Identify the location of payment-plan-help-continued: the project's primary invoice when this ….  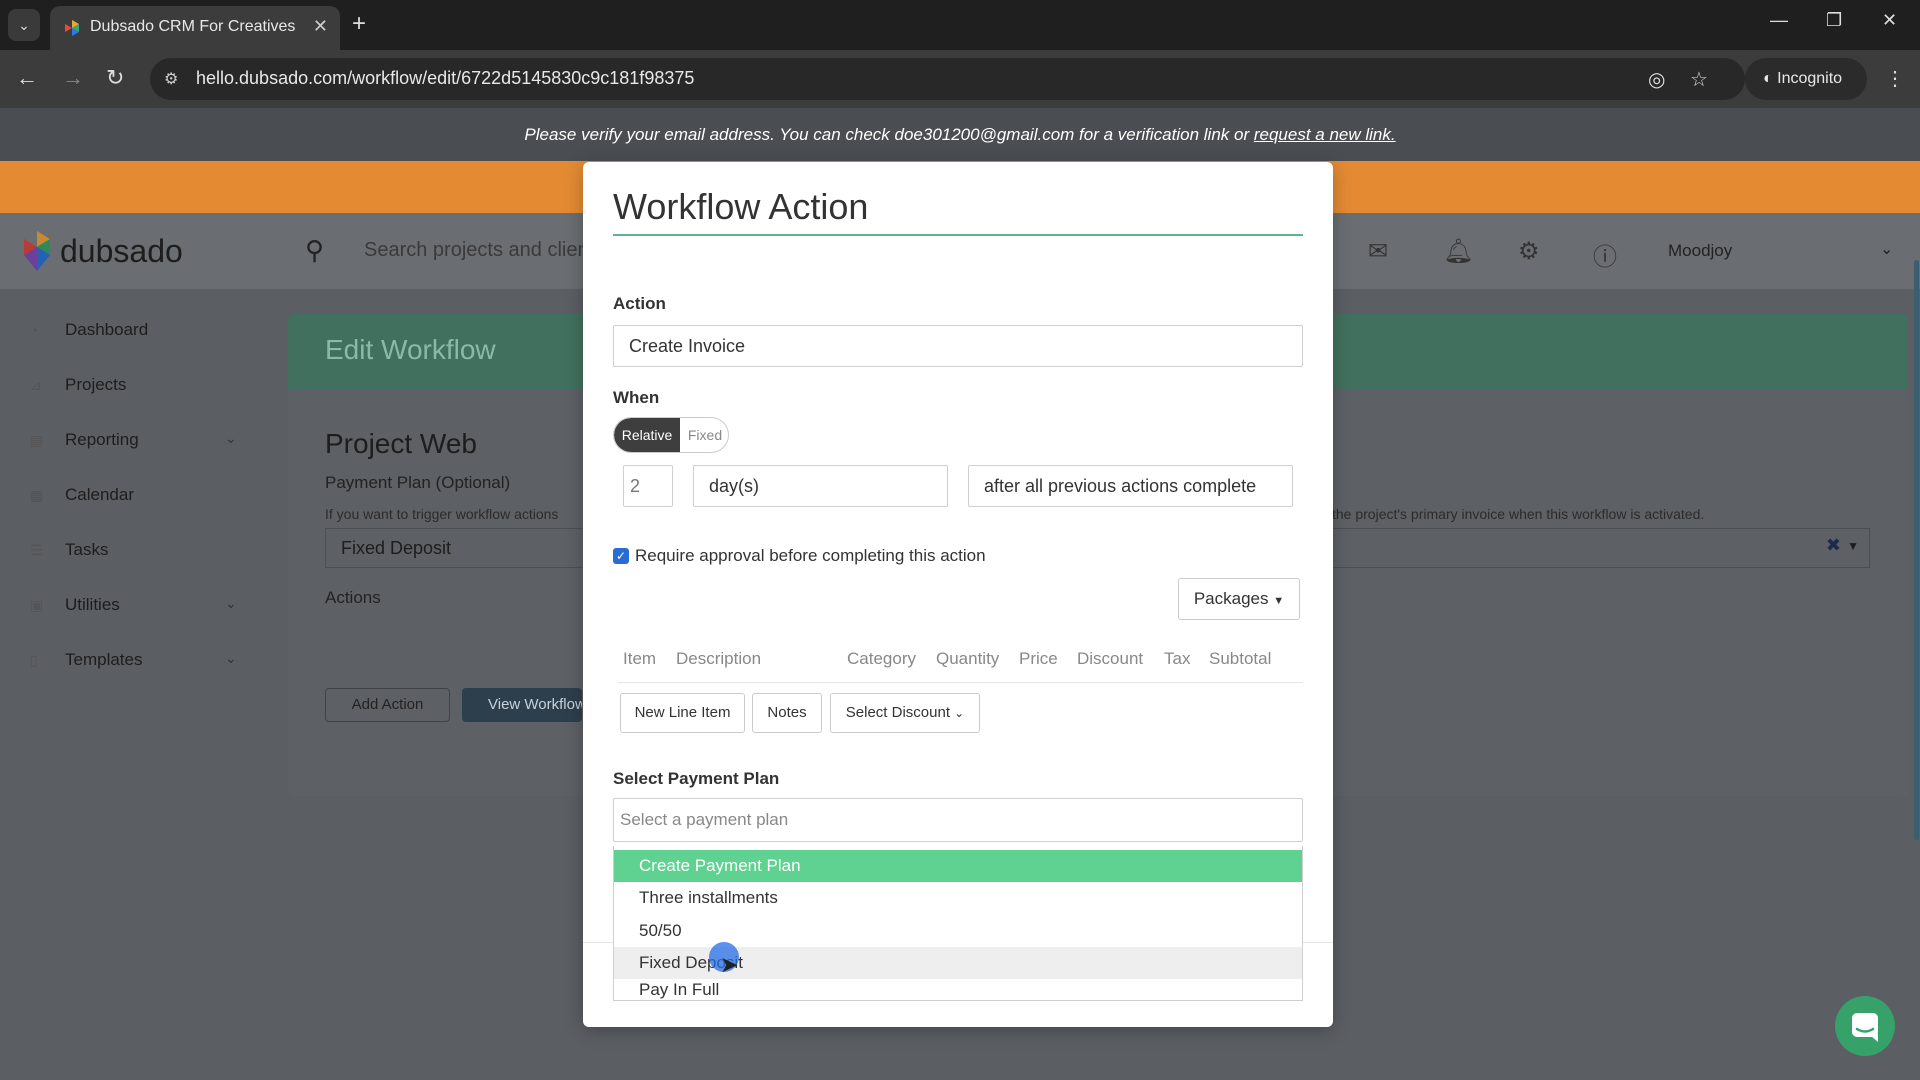
(1518, 514).